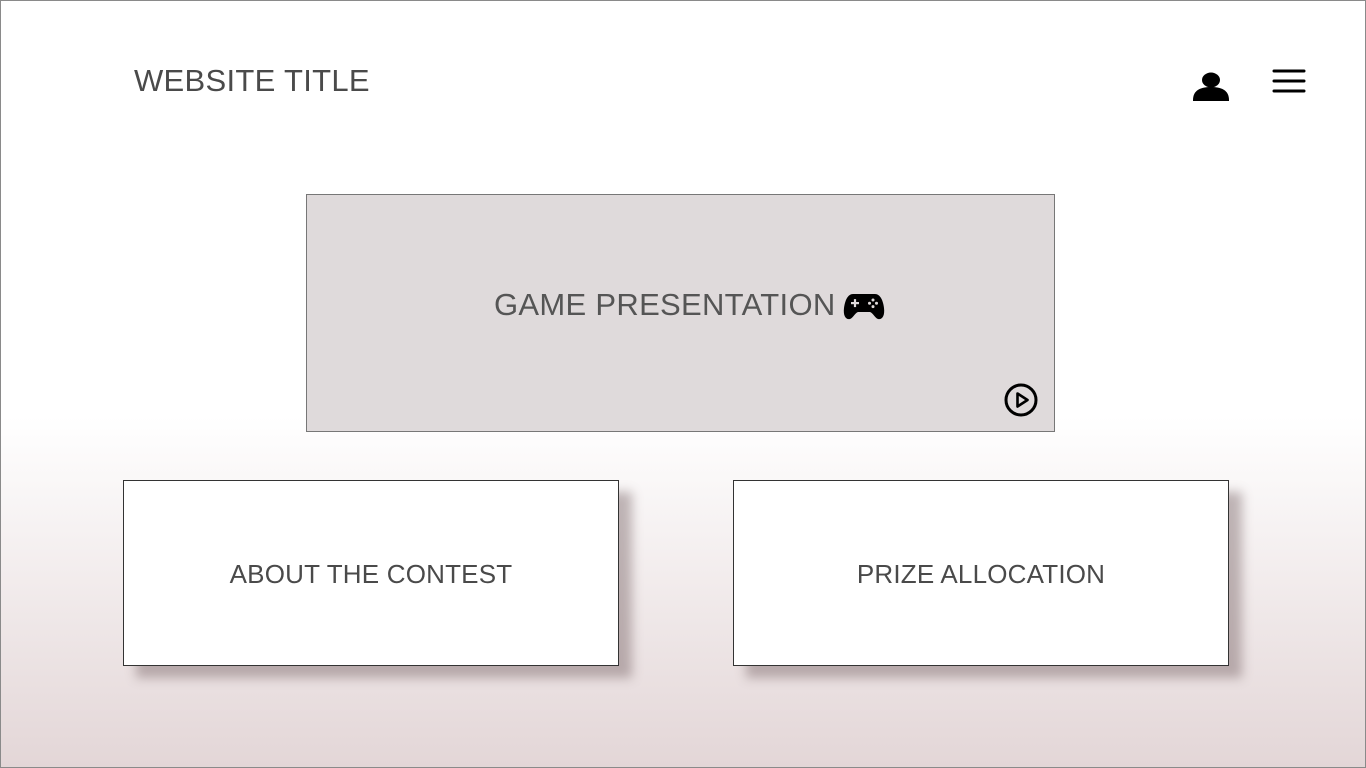 This screenshot has height=768, width=1366. I want to click on user-account-button, so click(1211, 86).